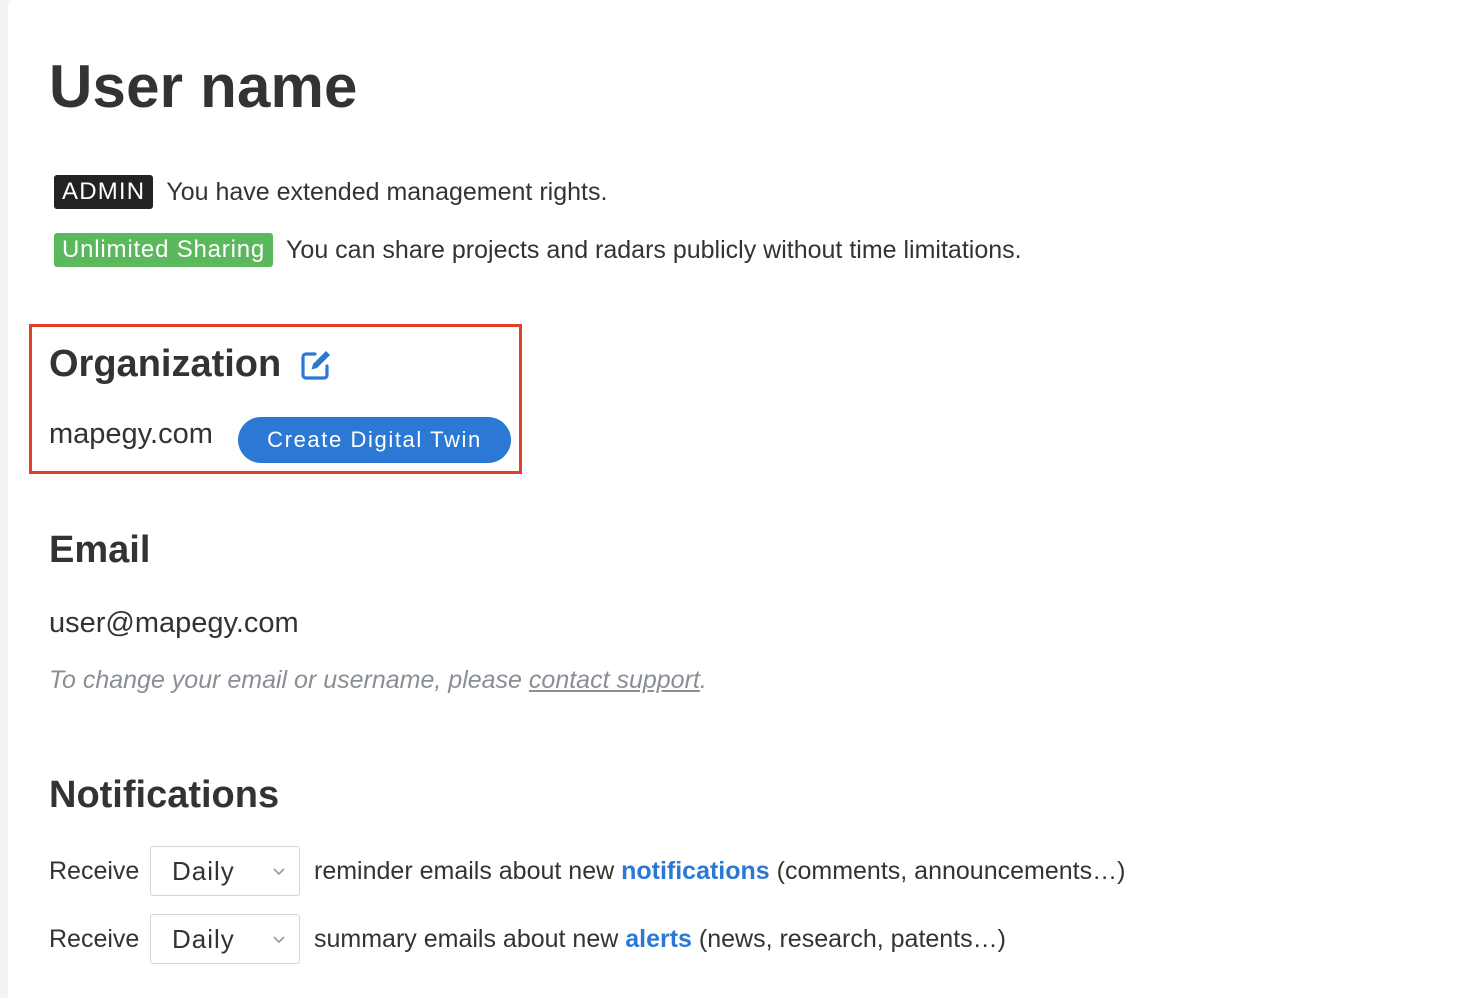  Describe the element at coordinates (164, 250) in the screenshot. I see `unlimited-sharing-badge: Unlimited Sharing` at that location.